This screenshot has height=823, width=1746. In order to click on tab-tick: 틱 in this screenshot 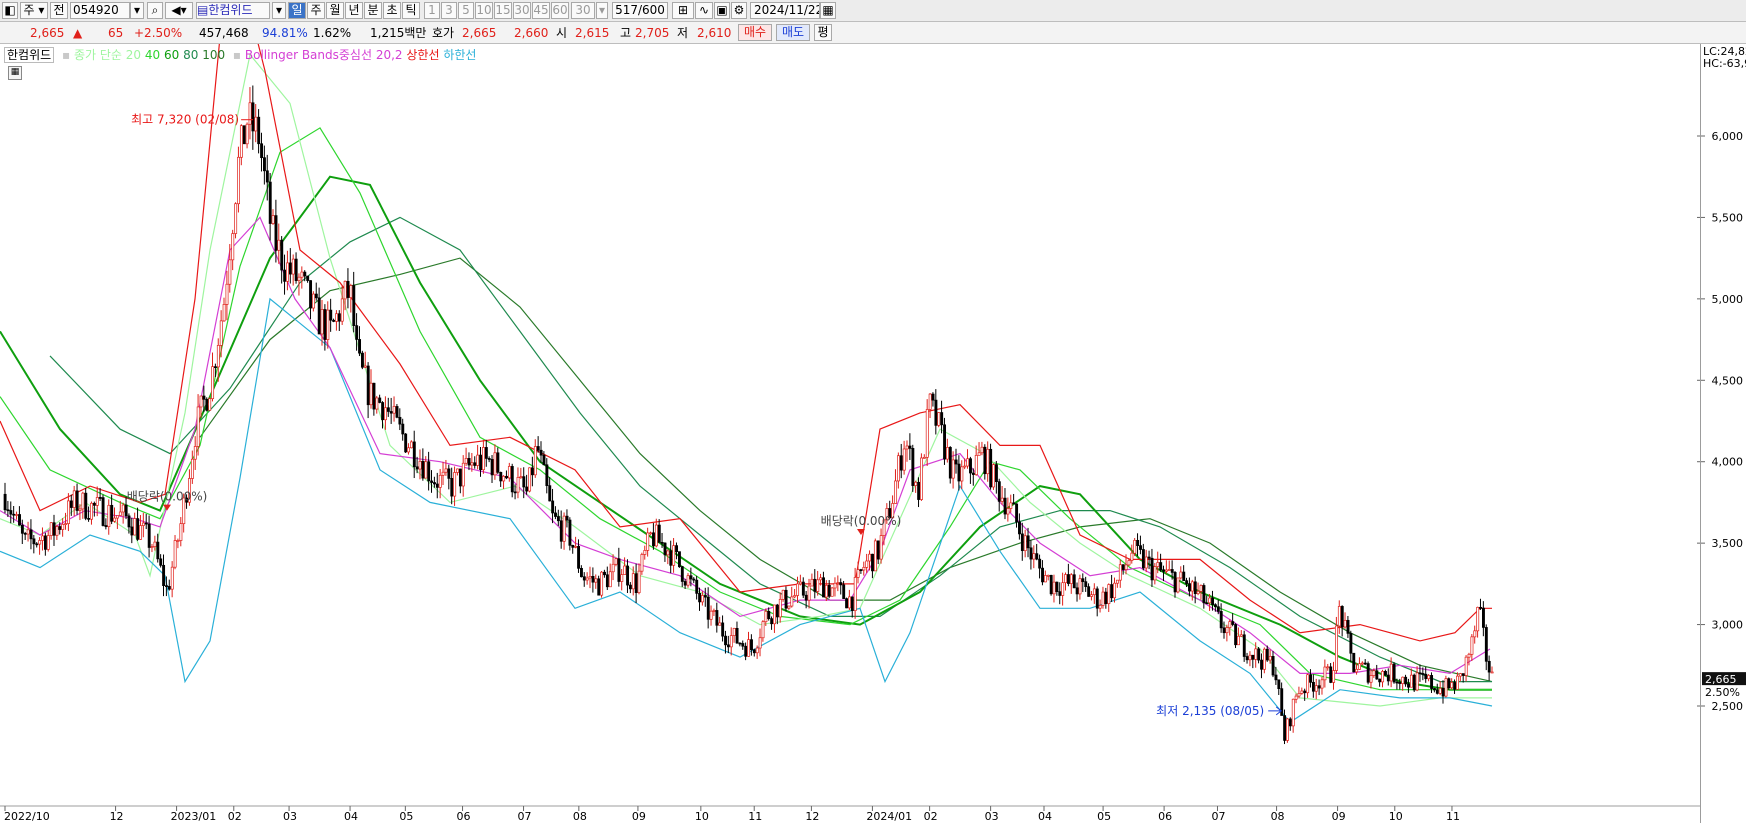, I will do `click(411, 10)`.